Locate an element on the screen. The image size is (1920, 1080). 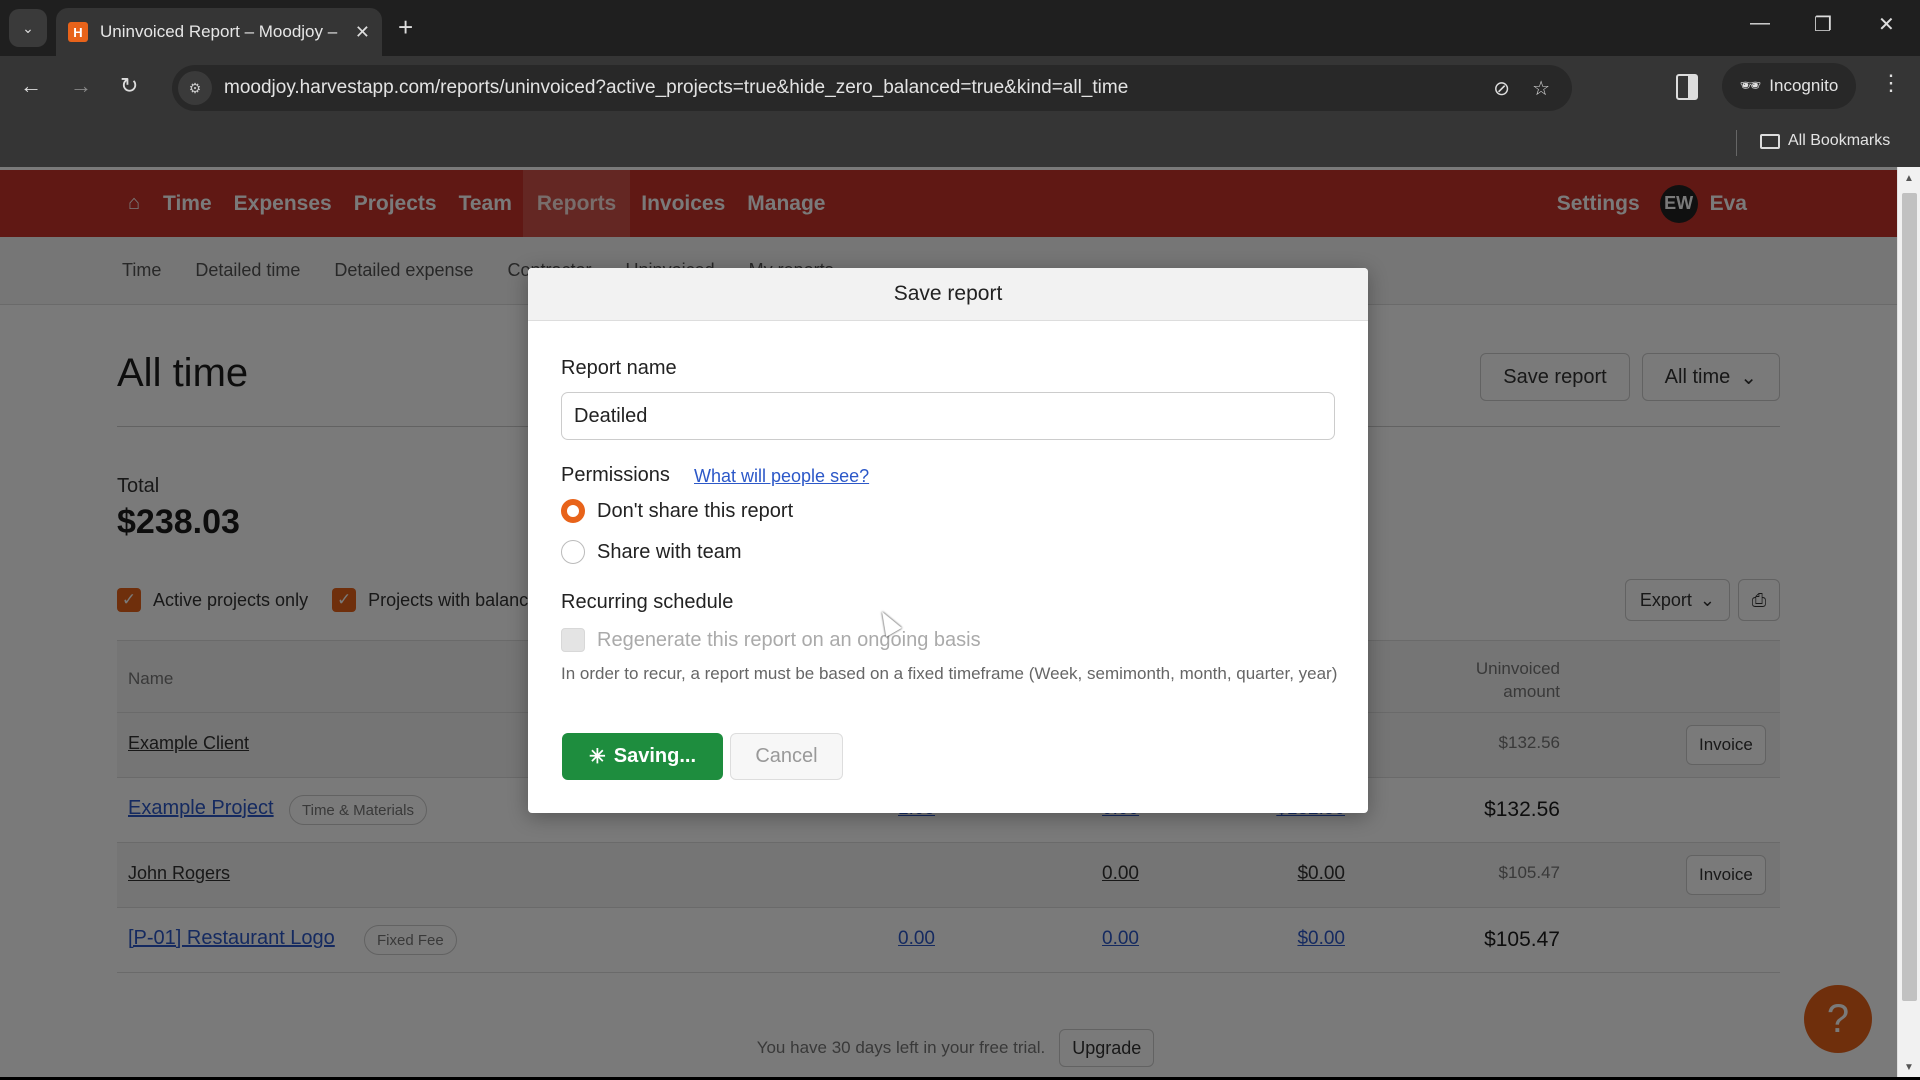
share-with-team-radio: Share with team is located at coordinates (651, 552).